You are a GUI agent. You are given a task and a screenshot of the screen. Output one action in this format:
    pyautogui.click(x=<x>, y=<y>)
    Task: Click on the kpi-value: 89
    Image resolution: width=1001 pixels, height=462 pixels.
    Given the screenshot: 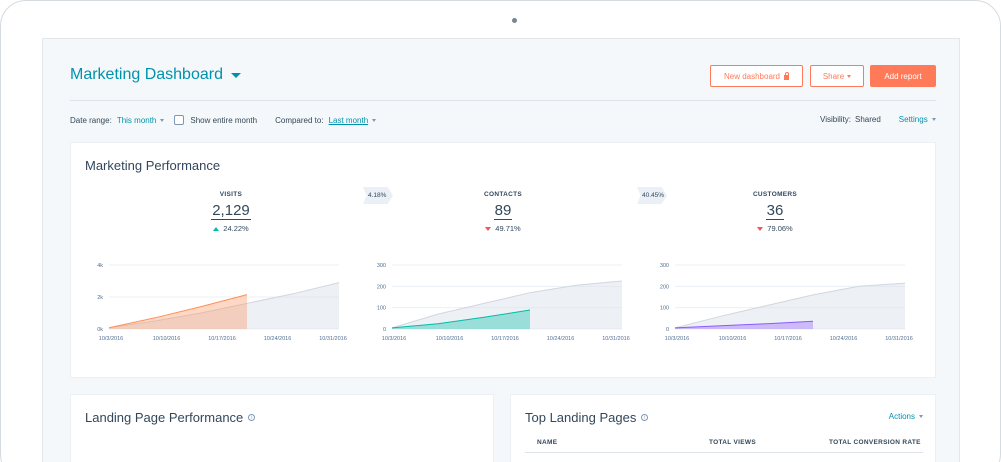 What is the action you would take?
    pyautogui.click(x=503, y=211)
    